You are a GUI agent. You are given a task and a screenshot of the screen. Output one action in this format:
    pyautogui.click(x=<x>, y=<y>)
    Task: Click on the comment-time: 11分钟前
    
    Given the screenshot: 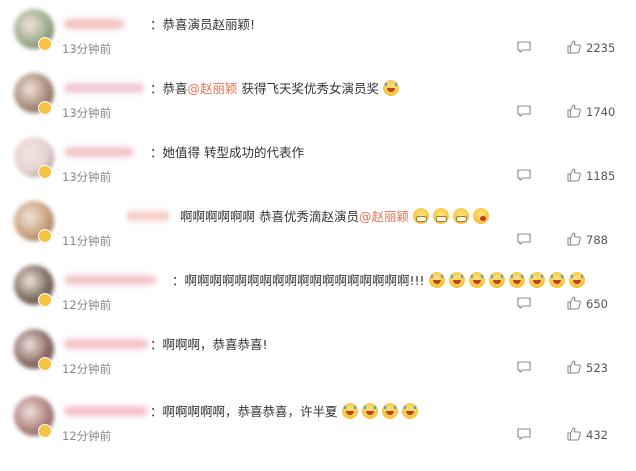 What is the action you would take?
    pyautogui.click(x=87, y=241)
    